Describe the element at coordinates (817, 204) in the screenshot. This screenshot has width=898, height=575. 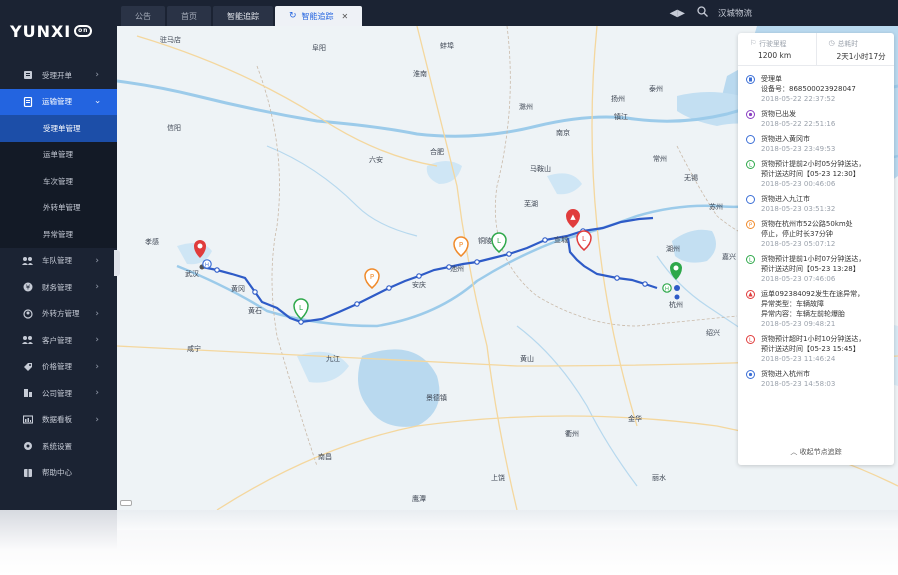
I see `timeline-event: 货物进入九江市 2018-05-23 03:51:32` at that location.